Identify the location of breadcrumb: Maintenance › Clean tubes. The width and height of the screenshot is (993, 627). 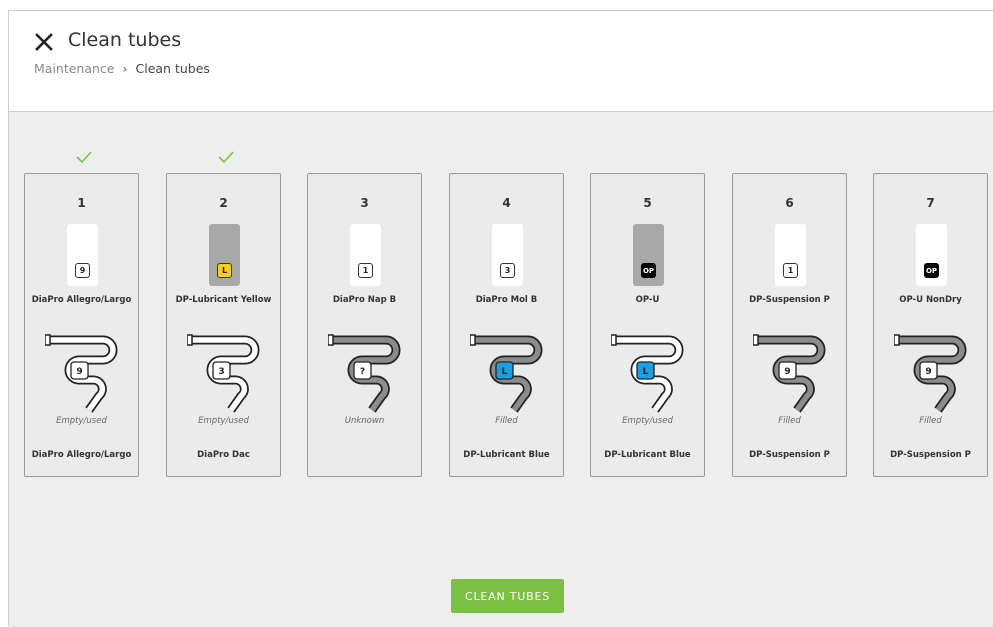
(122, 68).